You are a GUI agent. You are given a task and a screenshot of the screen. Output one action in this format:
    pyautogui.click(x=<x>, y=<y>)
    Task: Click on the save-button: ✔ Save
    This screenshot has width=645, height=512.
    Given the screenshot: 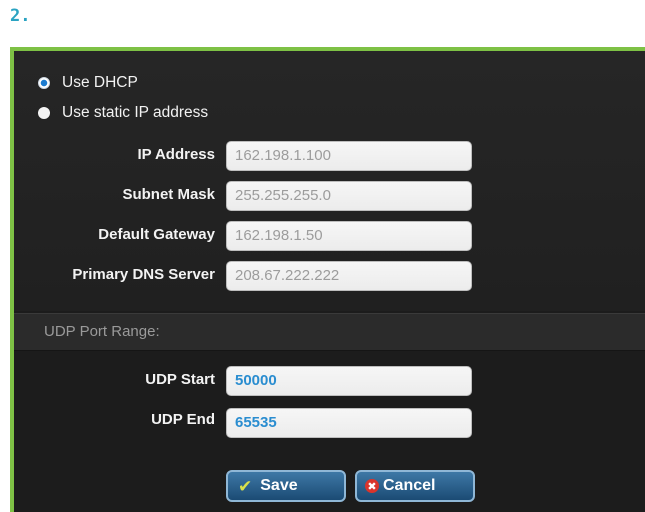 What is the action you would take?
    pyautogui.click(x=286, y=486)
    